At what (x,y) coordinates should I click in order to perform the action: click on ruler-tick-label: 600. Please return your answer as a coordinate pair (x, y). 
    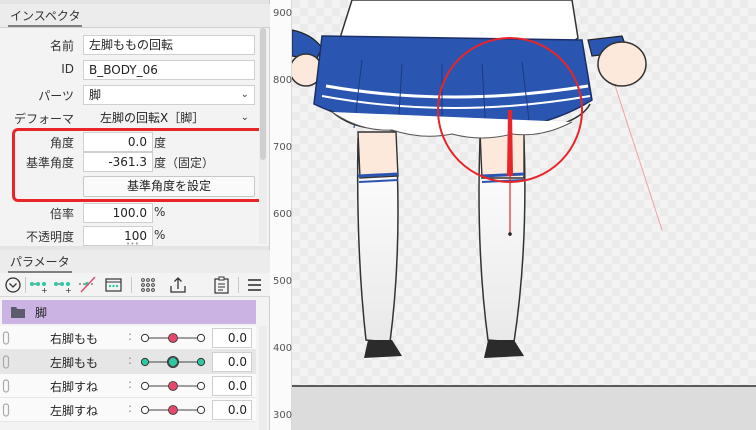
    Looking at the image, I should click on (283, 214).